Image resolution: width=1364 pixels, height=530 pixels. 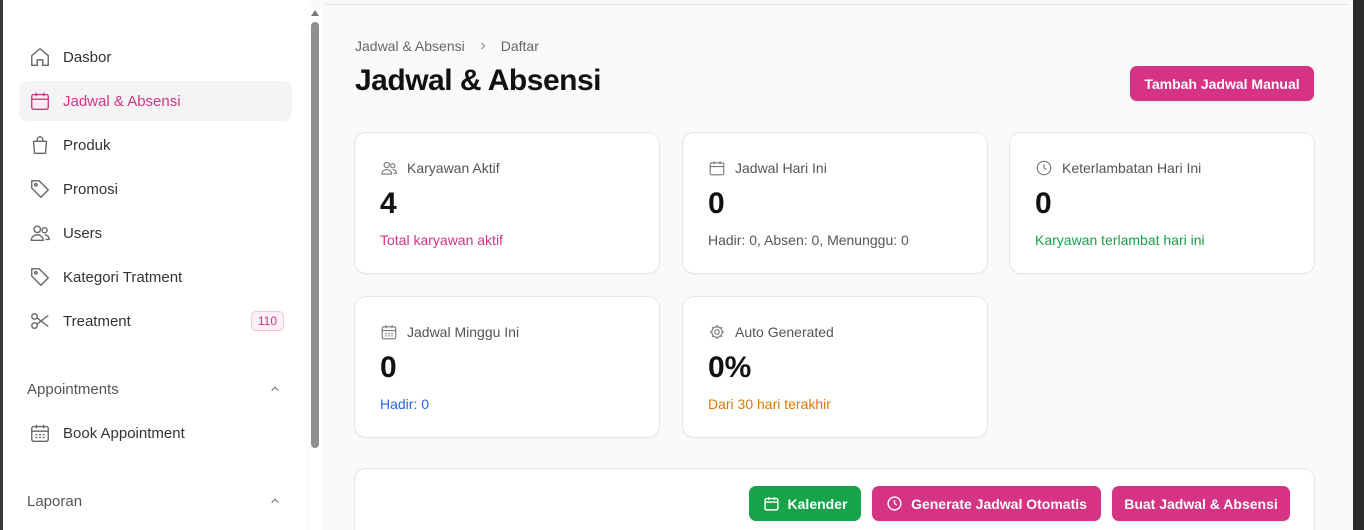 I want to click on sidebar-item-kategori-tratment: Kategori Tratment, so click(x=155, y=277).